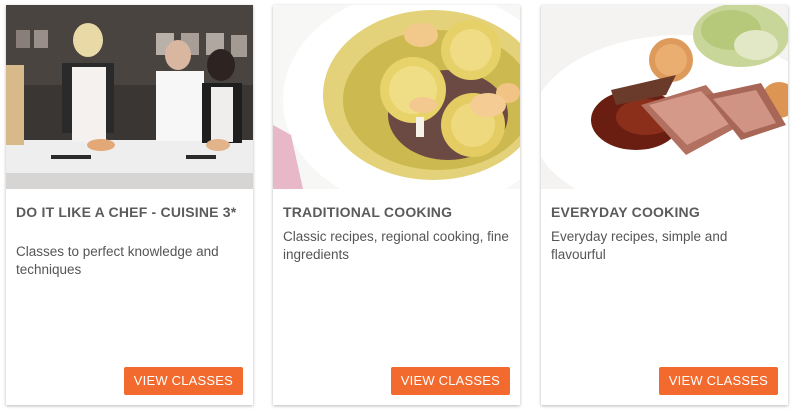 Image resolution: width=795 pixels, height=413 pixels. What do you see at coordinates (639, 245) in the screenshot?
I see `card-description: Everyday recipes, simple and flavourful` at bounding box center [639, 245].